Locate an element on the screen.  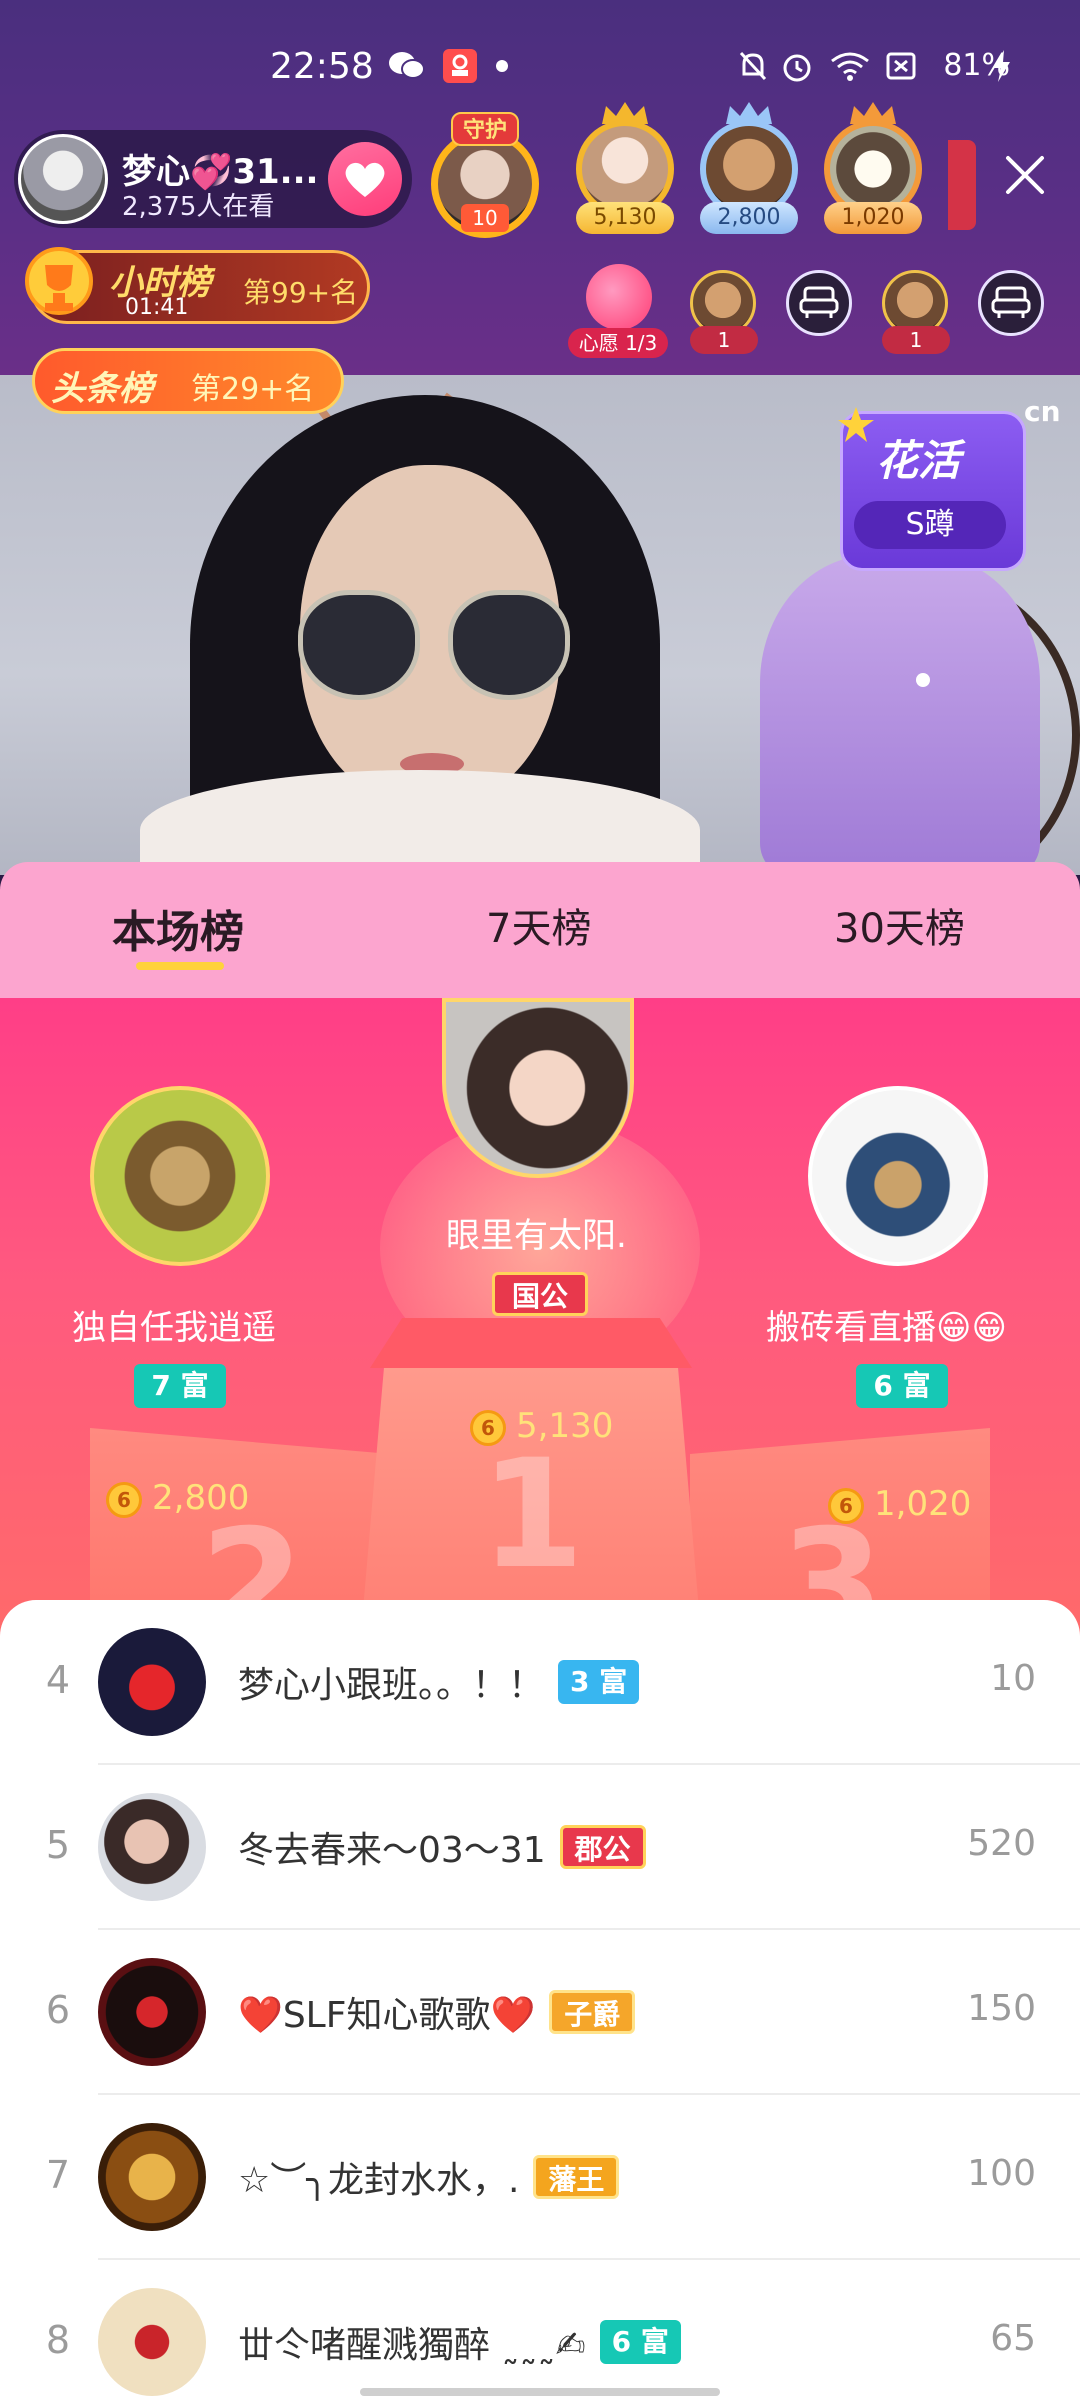
mute-icon is located at coordinates (753, 66).